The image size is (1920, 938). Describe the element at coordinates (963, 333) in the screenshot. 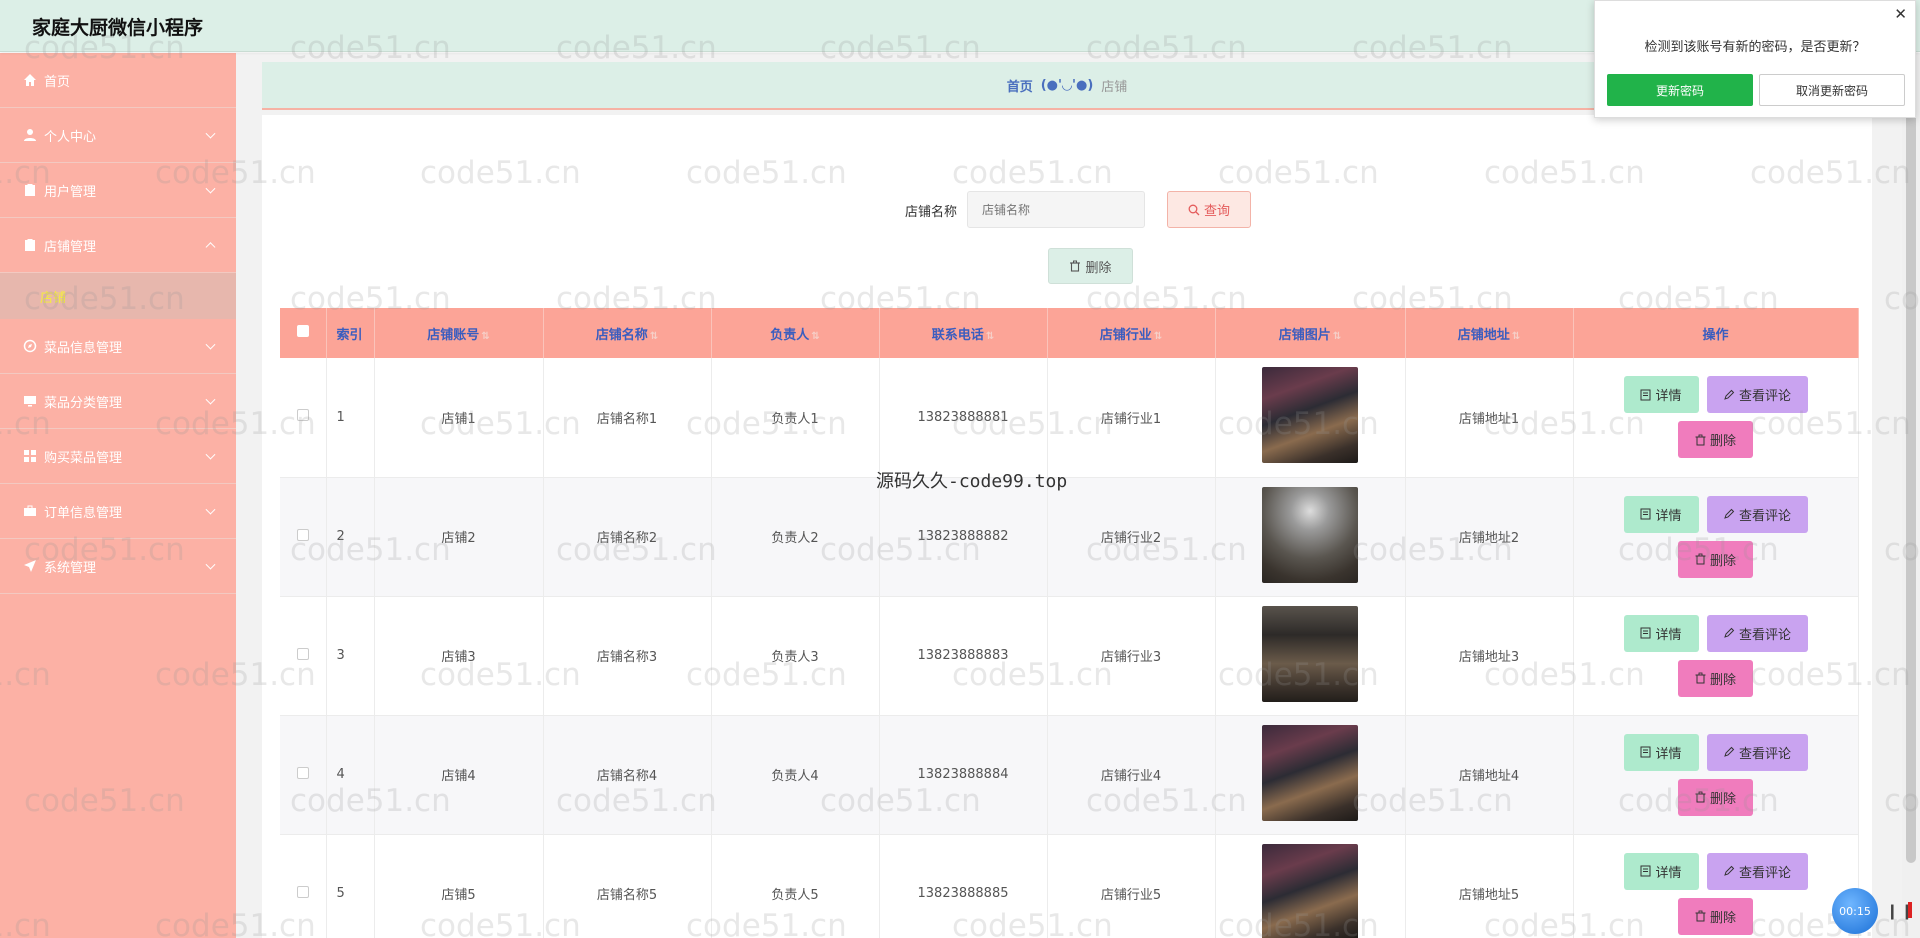

I see `col-phone: 联系电话 ⇅` at that location.